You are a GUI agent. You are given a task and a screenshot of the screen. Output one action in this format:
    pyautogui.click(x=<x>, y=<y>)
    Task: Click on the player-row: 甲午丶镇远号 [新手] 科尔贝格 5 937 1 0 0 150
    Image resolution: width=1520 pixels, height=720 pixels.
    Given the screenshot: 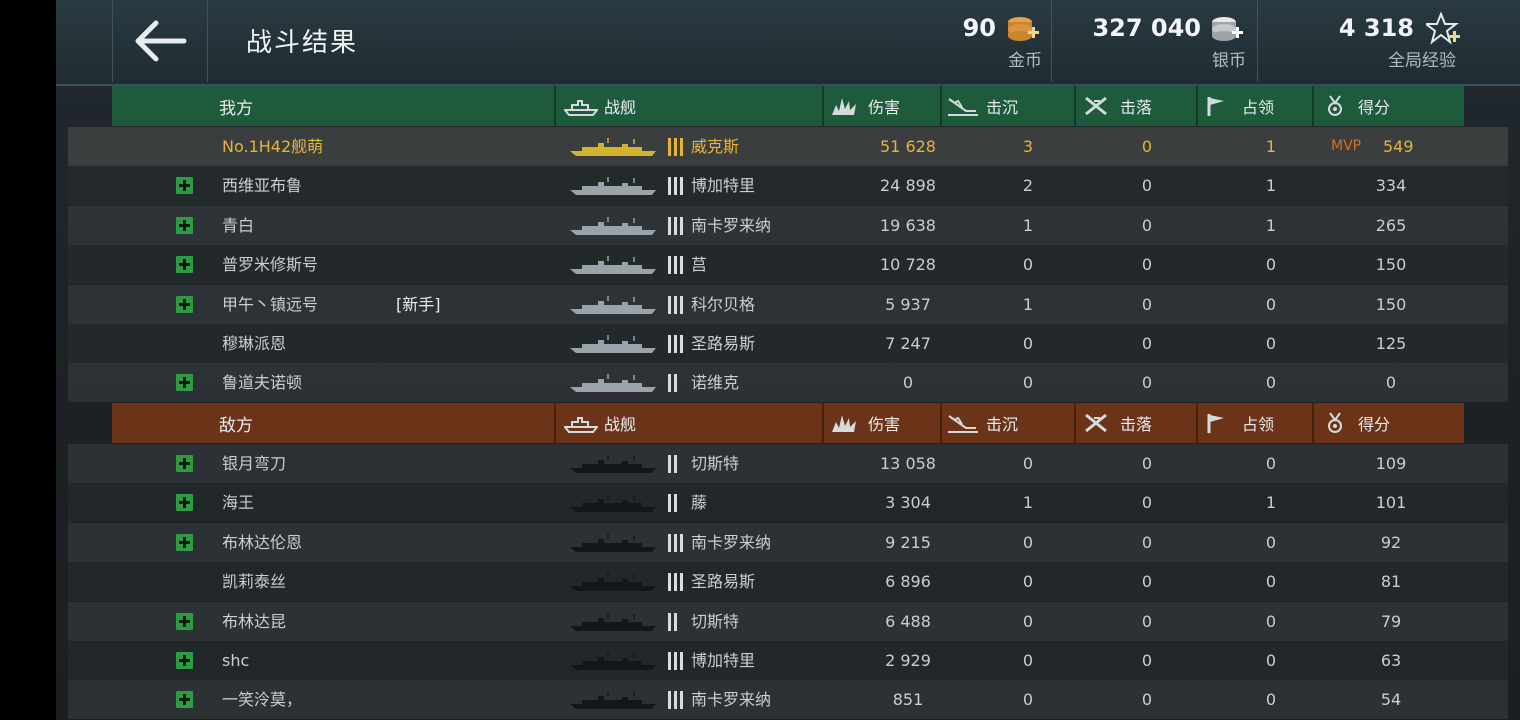 What is the action you would take?
    pyautogui.click(x=788, y=304)
    